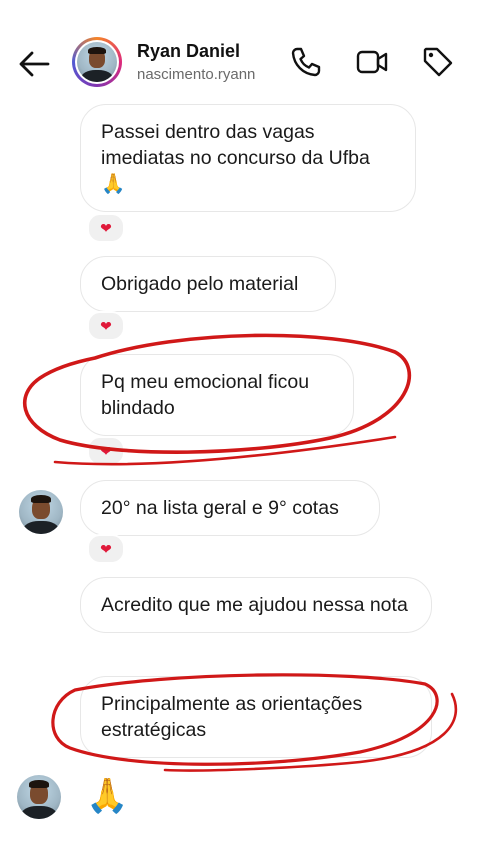  I want to click on tag-button, so click(438, 62).